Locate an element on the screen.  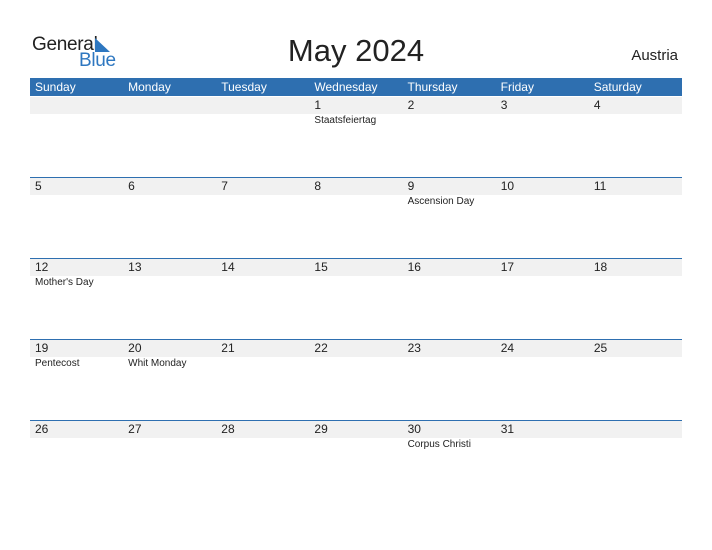
day-cell: 5 is located at coordinates (76, 218).